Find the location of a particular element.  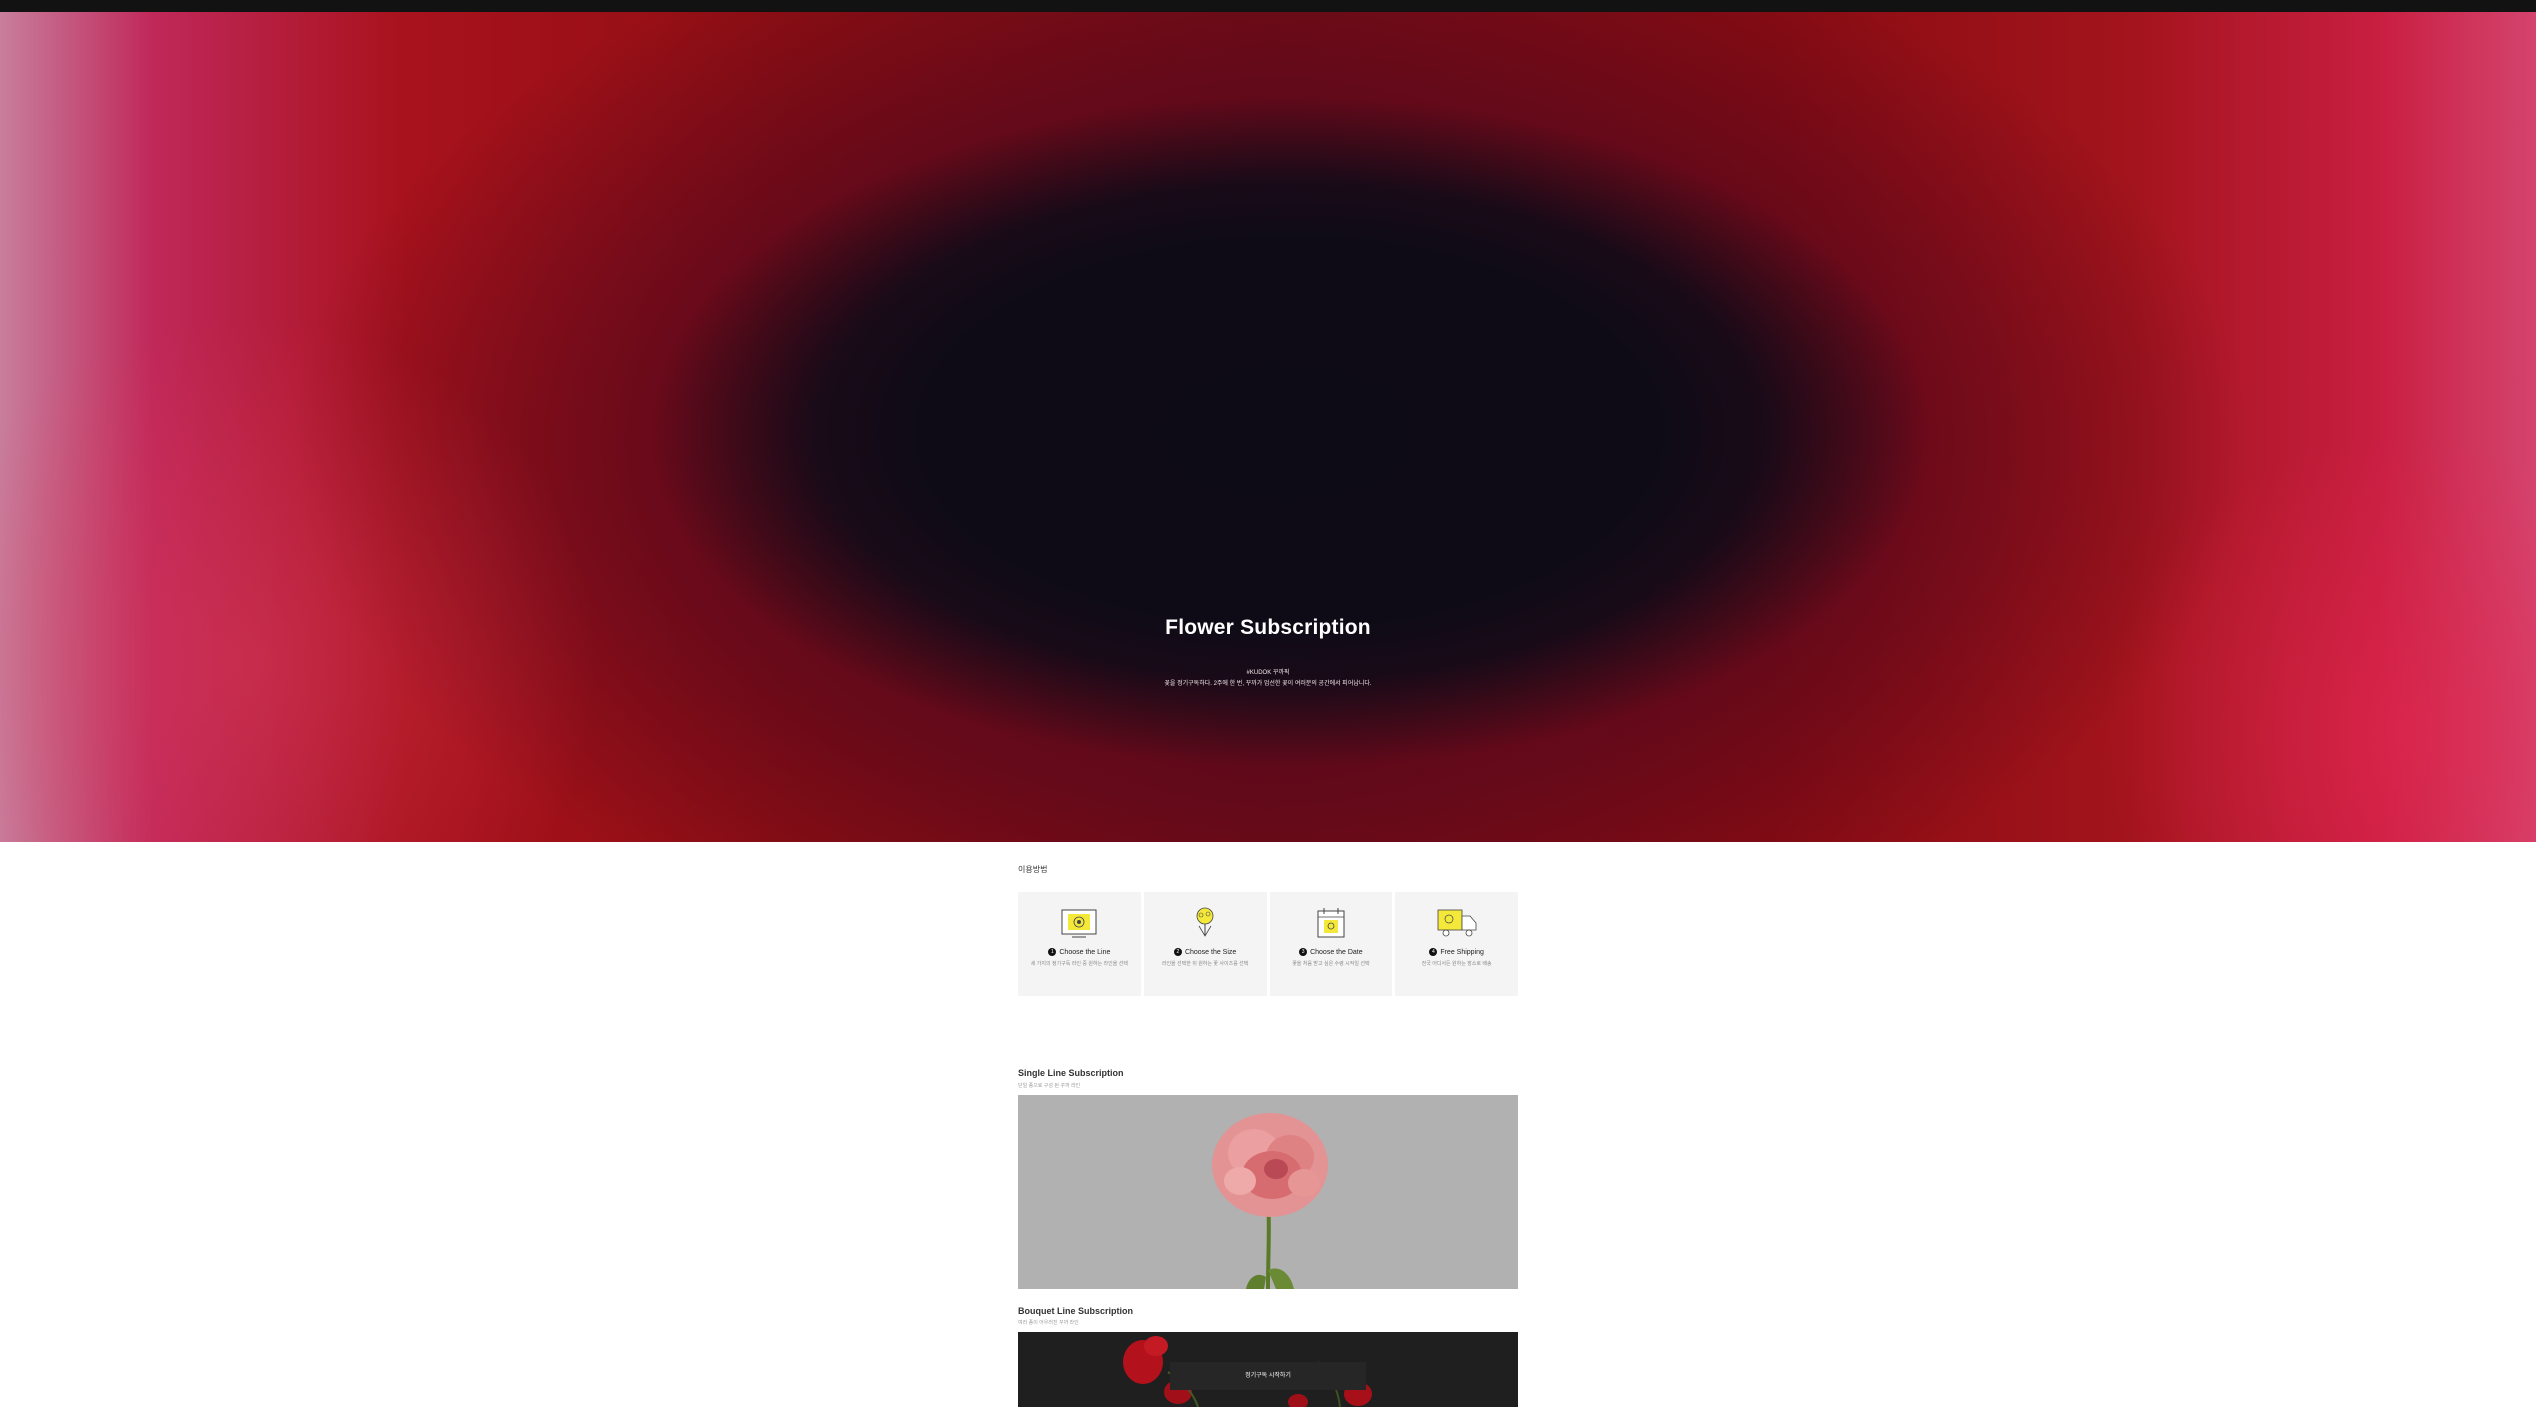

step-number: 1 is located at coordinates (1052, 952).